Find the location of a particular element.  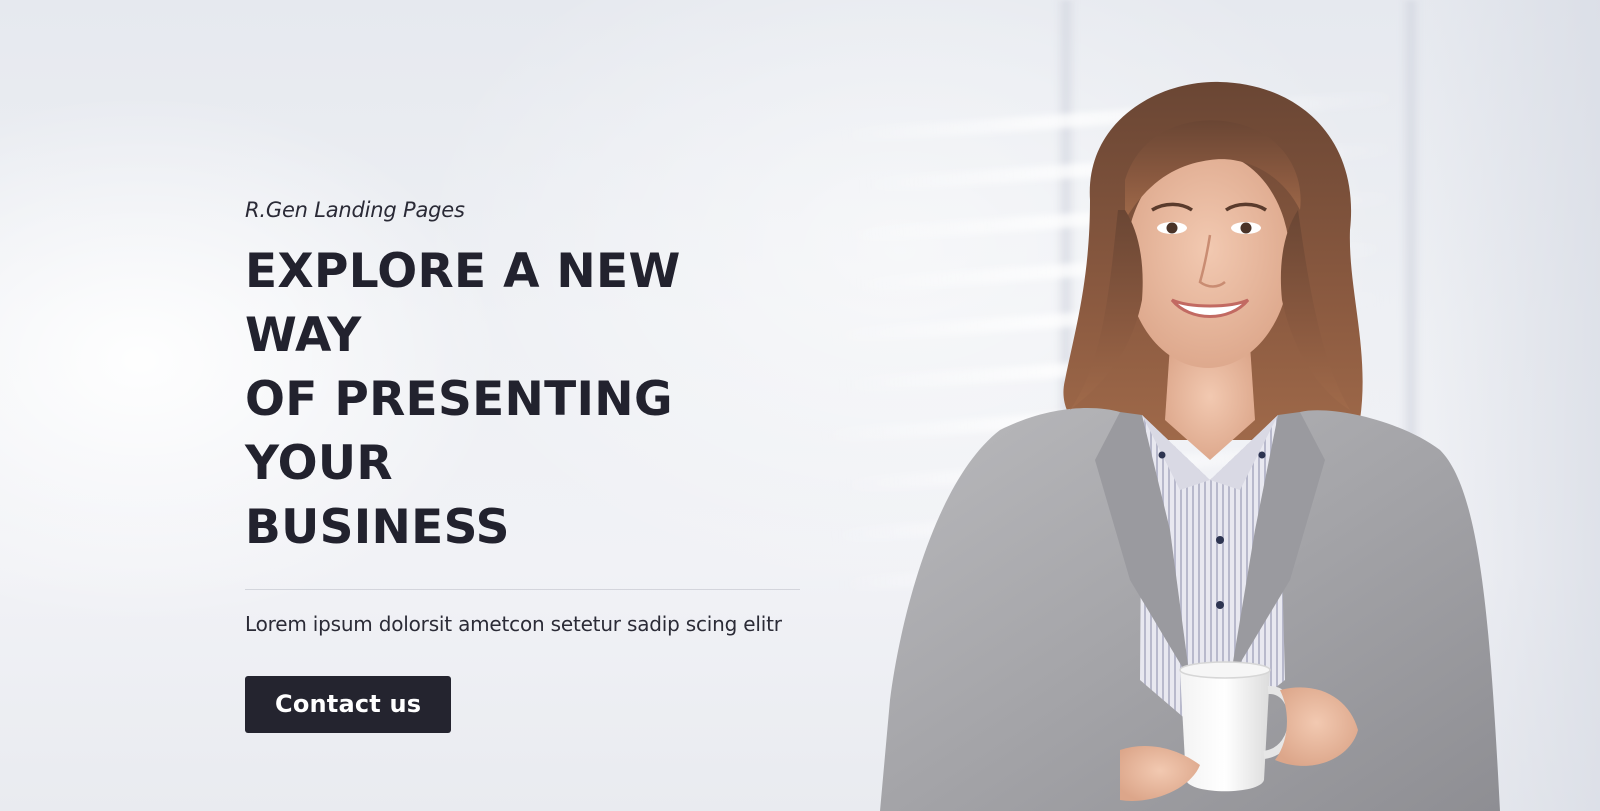

hero-headline-line-2: OF PRESENTING YOUR is located at coordinates (459, 431).